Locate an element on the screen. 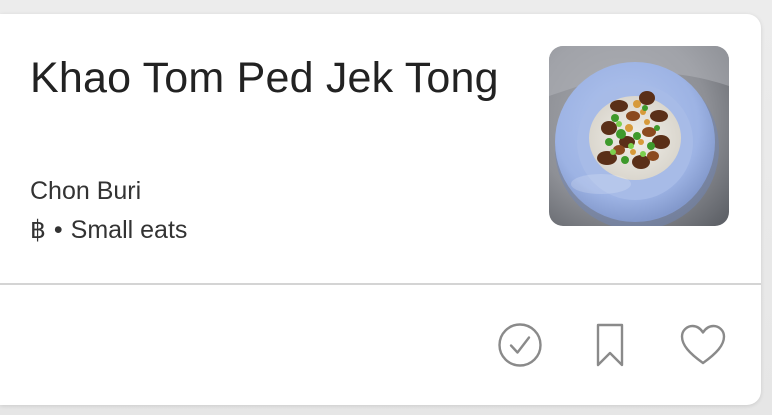 The height and width of the screenshot is (415, 772). restaurant-meta: ฿ • Small eats is located at coordinates (108, 230).